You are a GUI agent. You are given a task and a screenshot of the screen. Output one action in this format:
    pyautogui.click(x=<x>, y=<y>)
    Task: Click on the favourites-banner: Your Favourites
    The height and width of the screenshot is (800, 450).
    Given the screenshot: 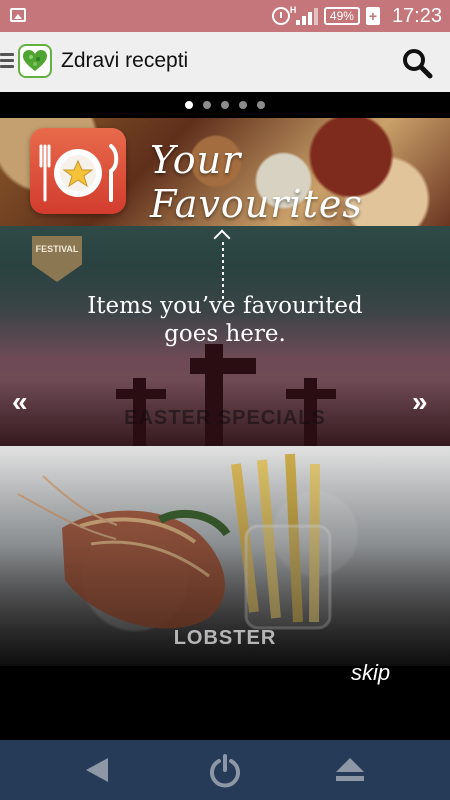 What is the action you would take?
    pyautogui.click(x=225, y=172)
    